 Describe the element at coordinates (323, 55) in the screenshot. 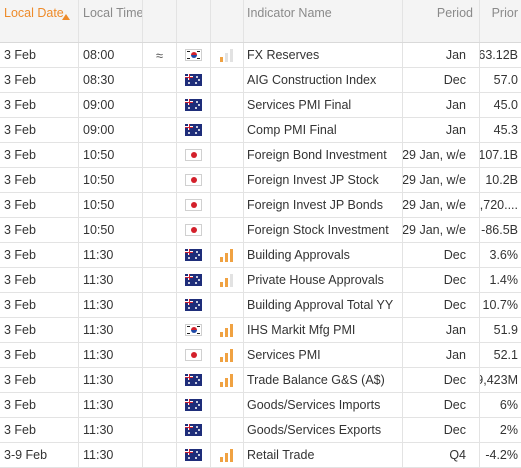

I see `indicator-cell: FX Reserves` at that location.